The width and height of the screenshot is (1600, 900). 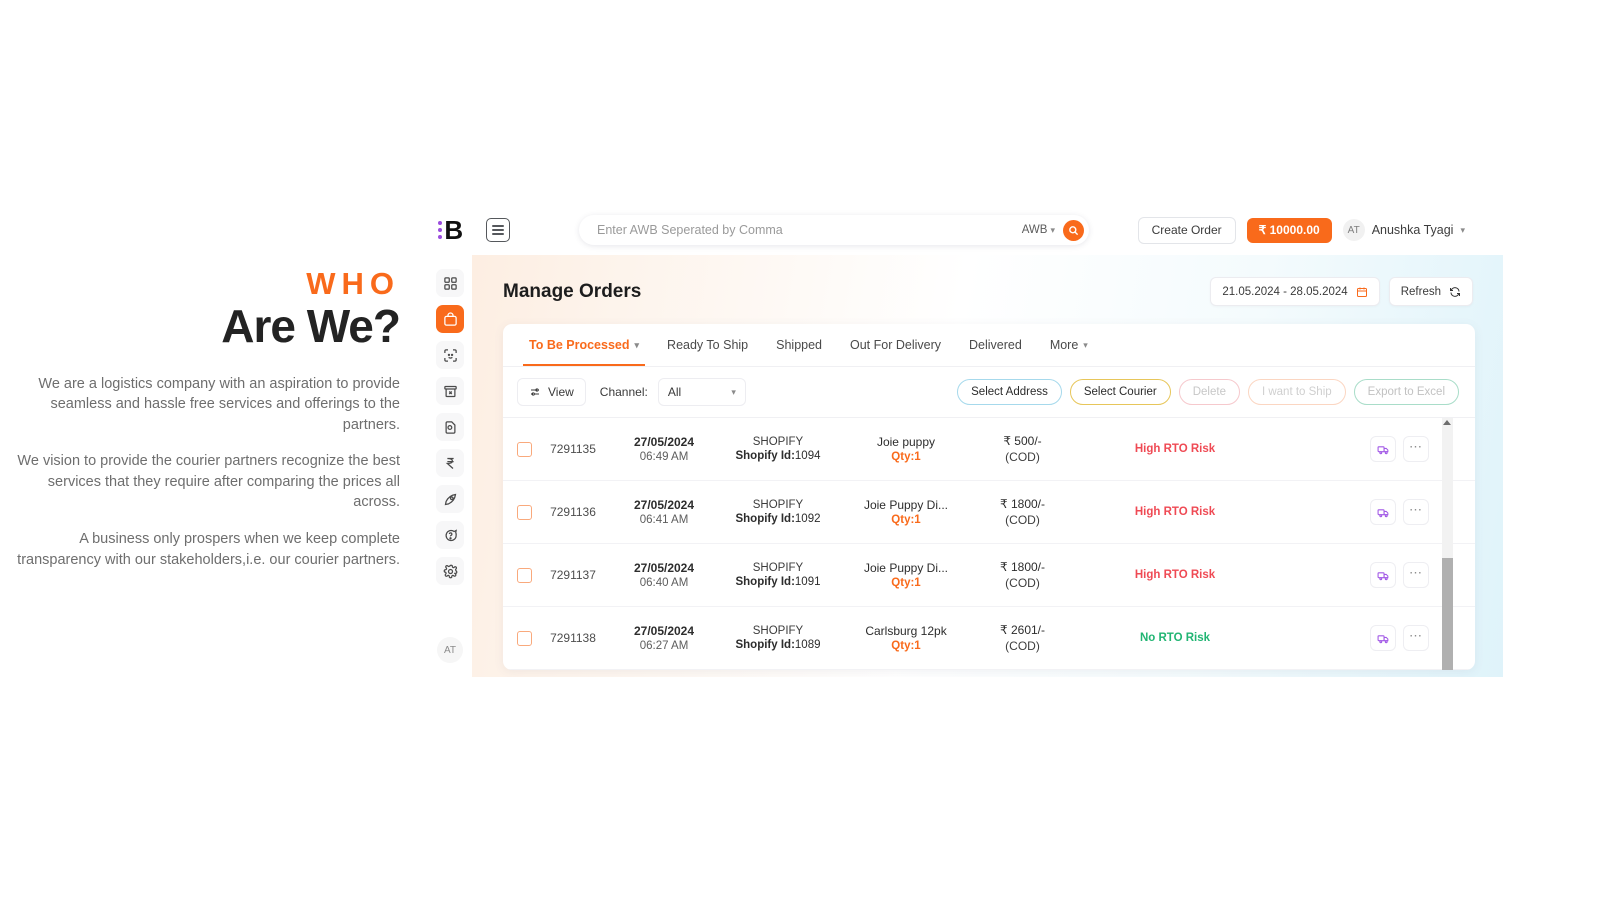 I want to click on order-time-value: 06:49 AM, so click(x=664, y=457).